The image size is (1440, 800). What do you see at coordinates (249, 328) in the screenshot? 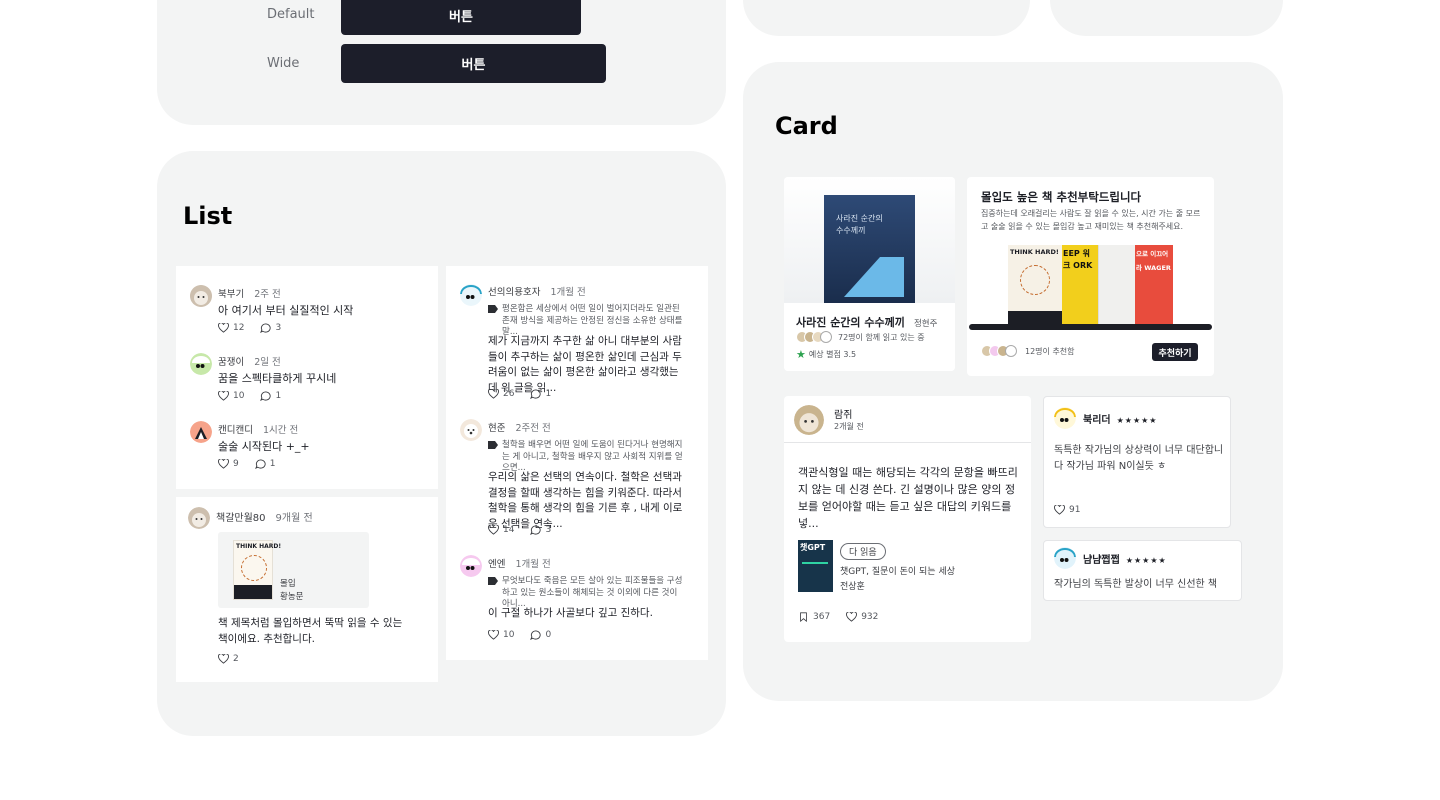
I see `comment-meta: 12 3` at bounding box center [249, 328].